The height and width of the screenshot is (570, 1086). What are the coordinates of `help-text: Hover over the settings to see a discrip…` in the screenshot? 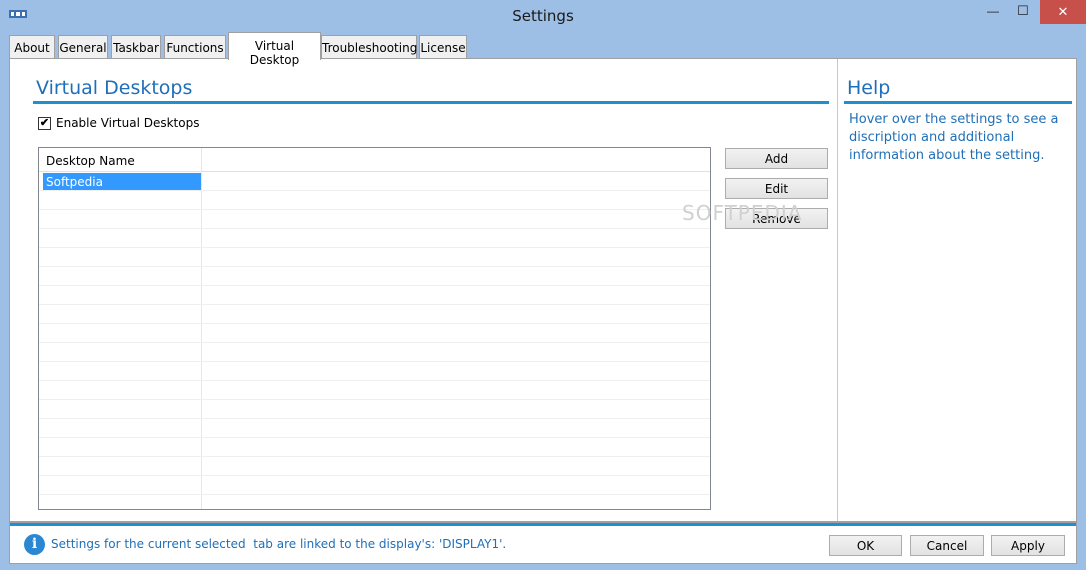 It's located at (954, 137).